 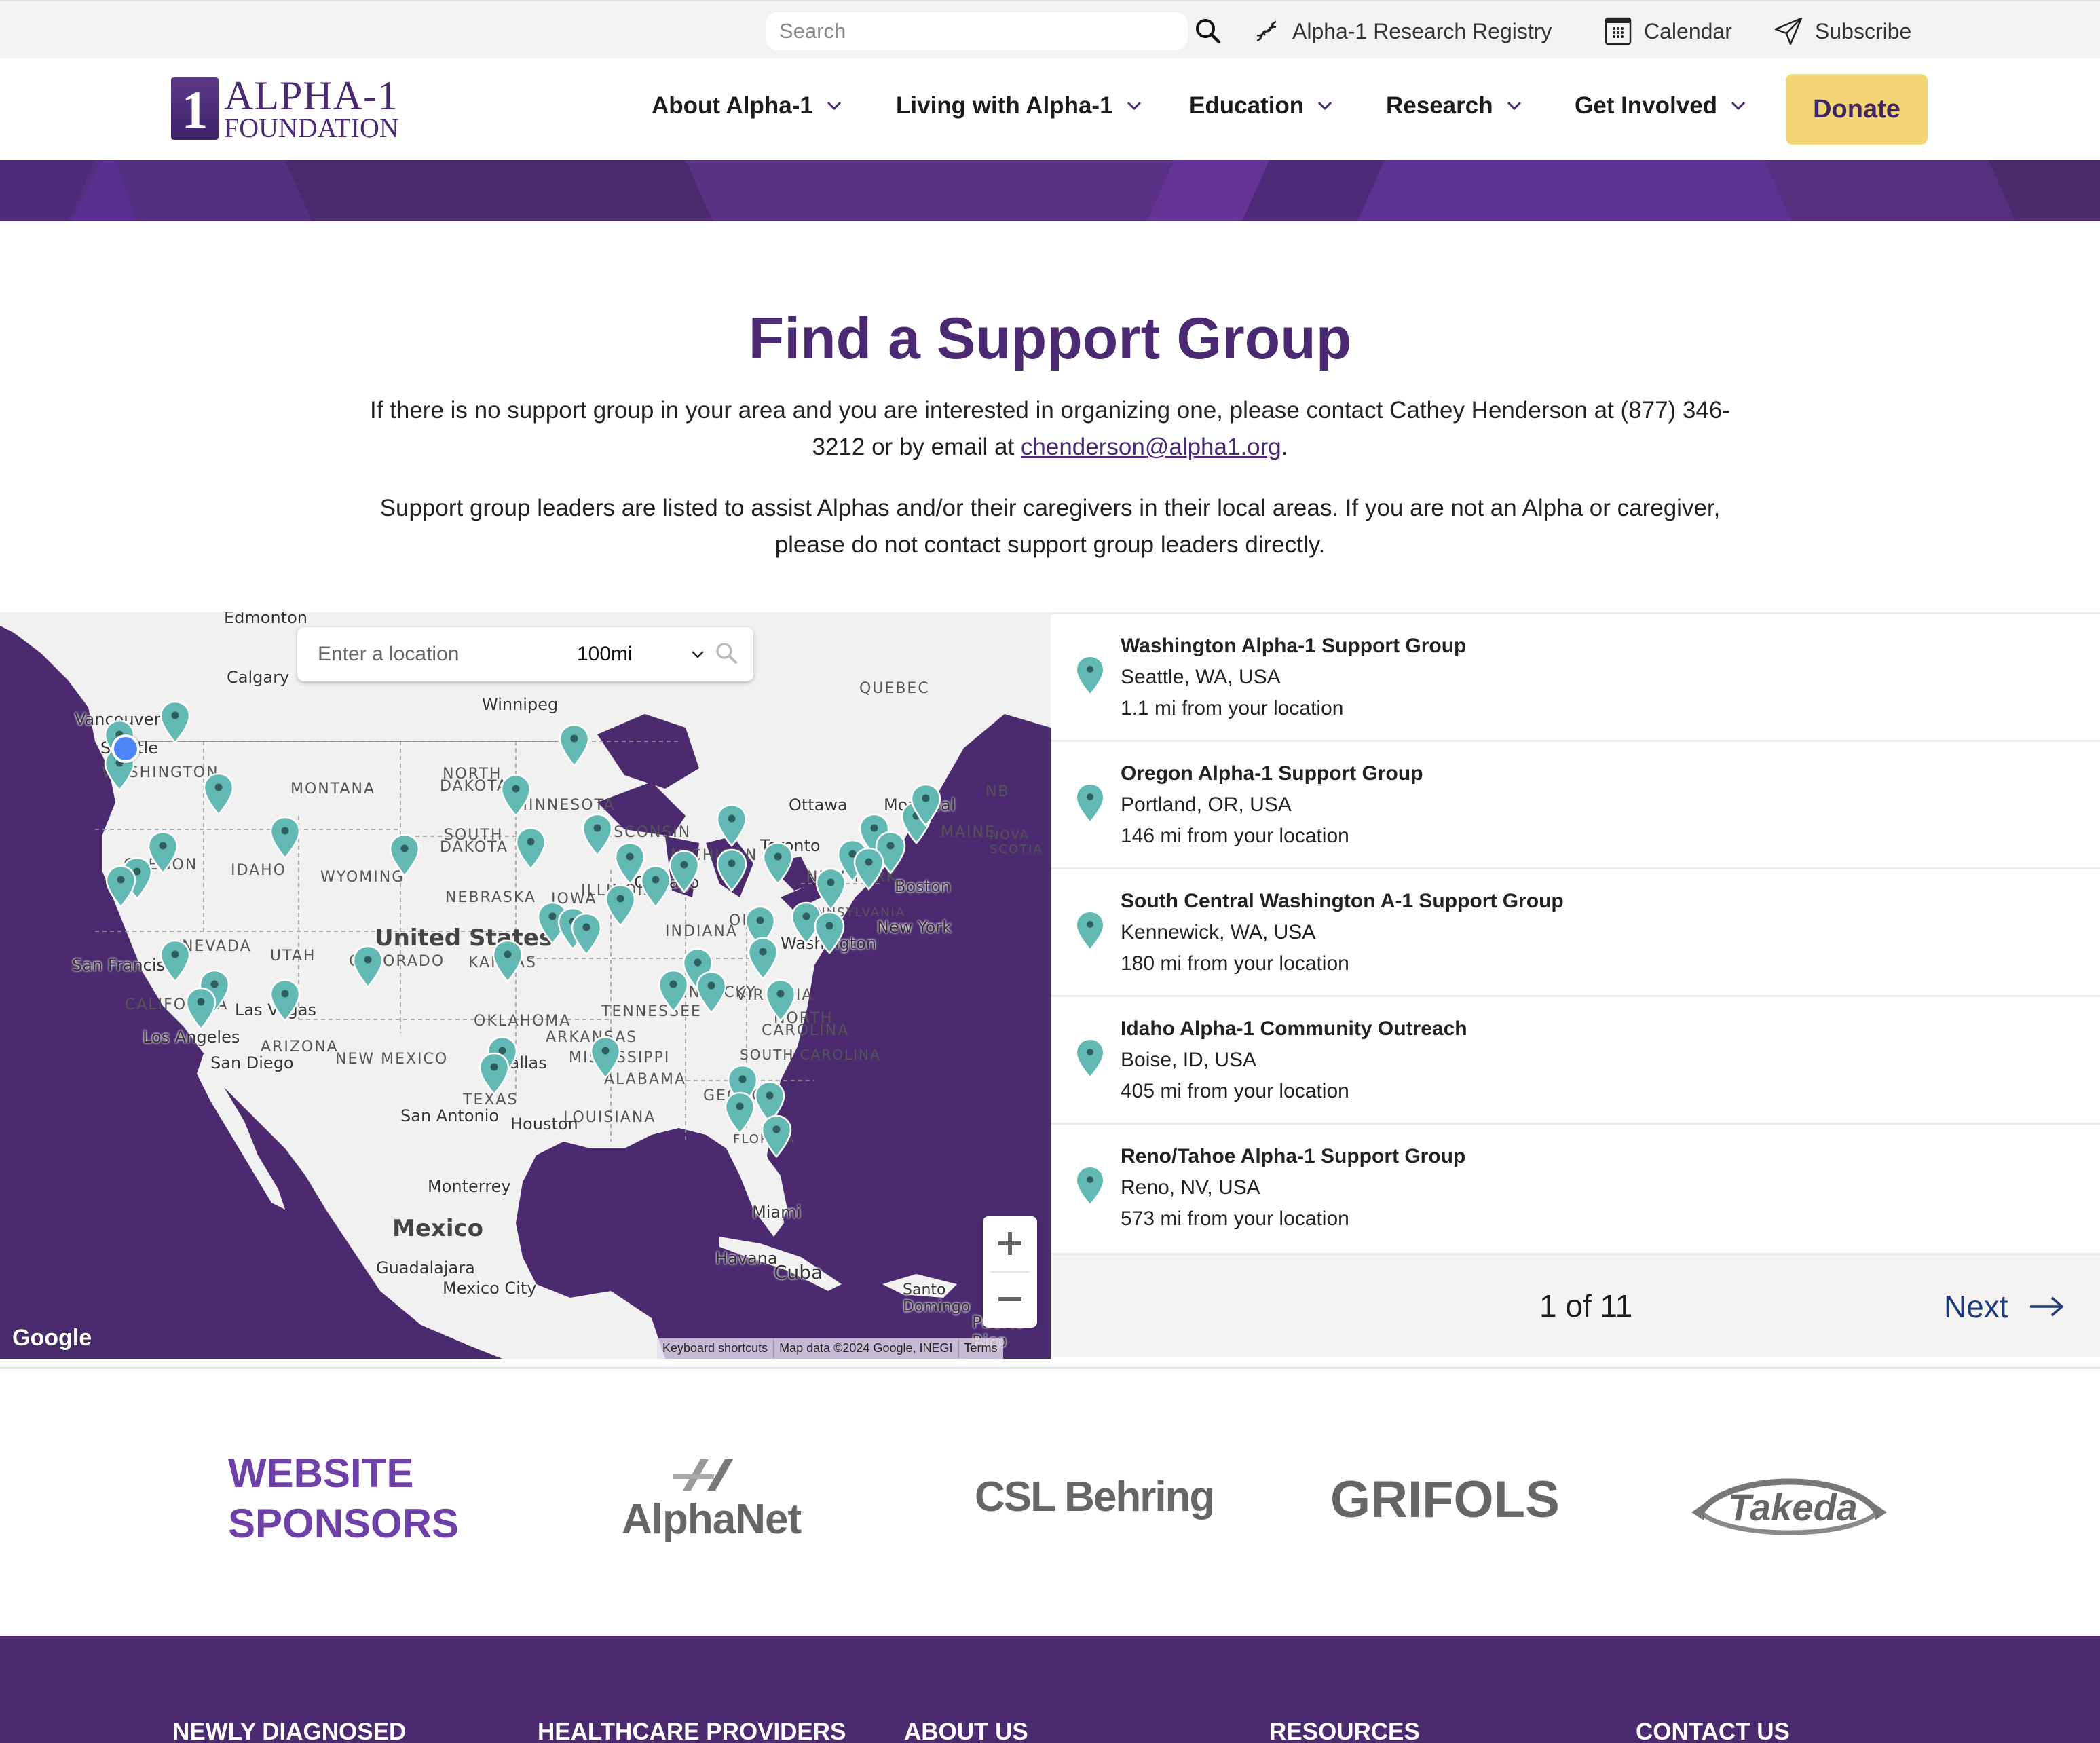 I want to click on sponsor-logo-takeda: Takeda, so click(x=1789, y=1502).